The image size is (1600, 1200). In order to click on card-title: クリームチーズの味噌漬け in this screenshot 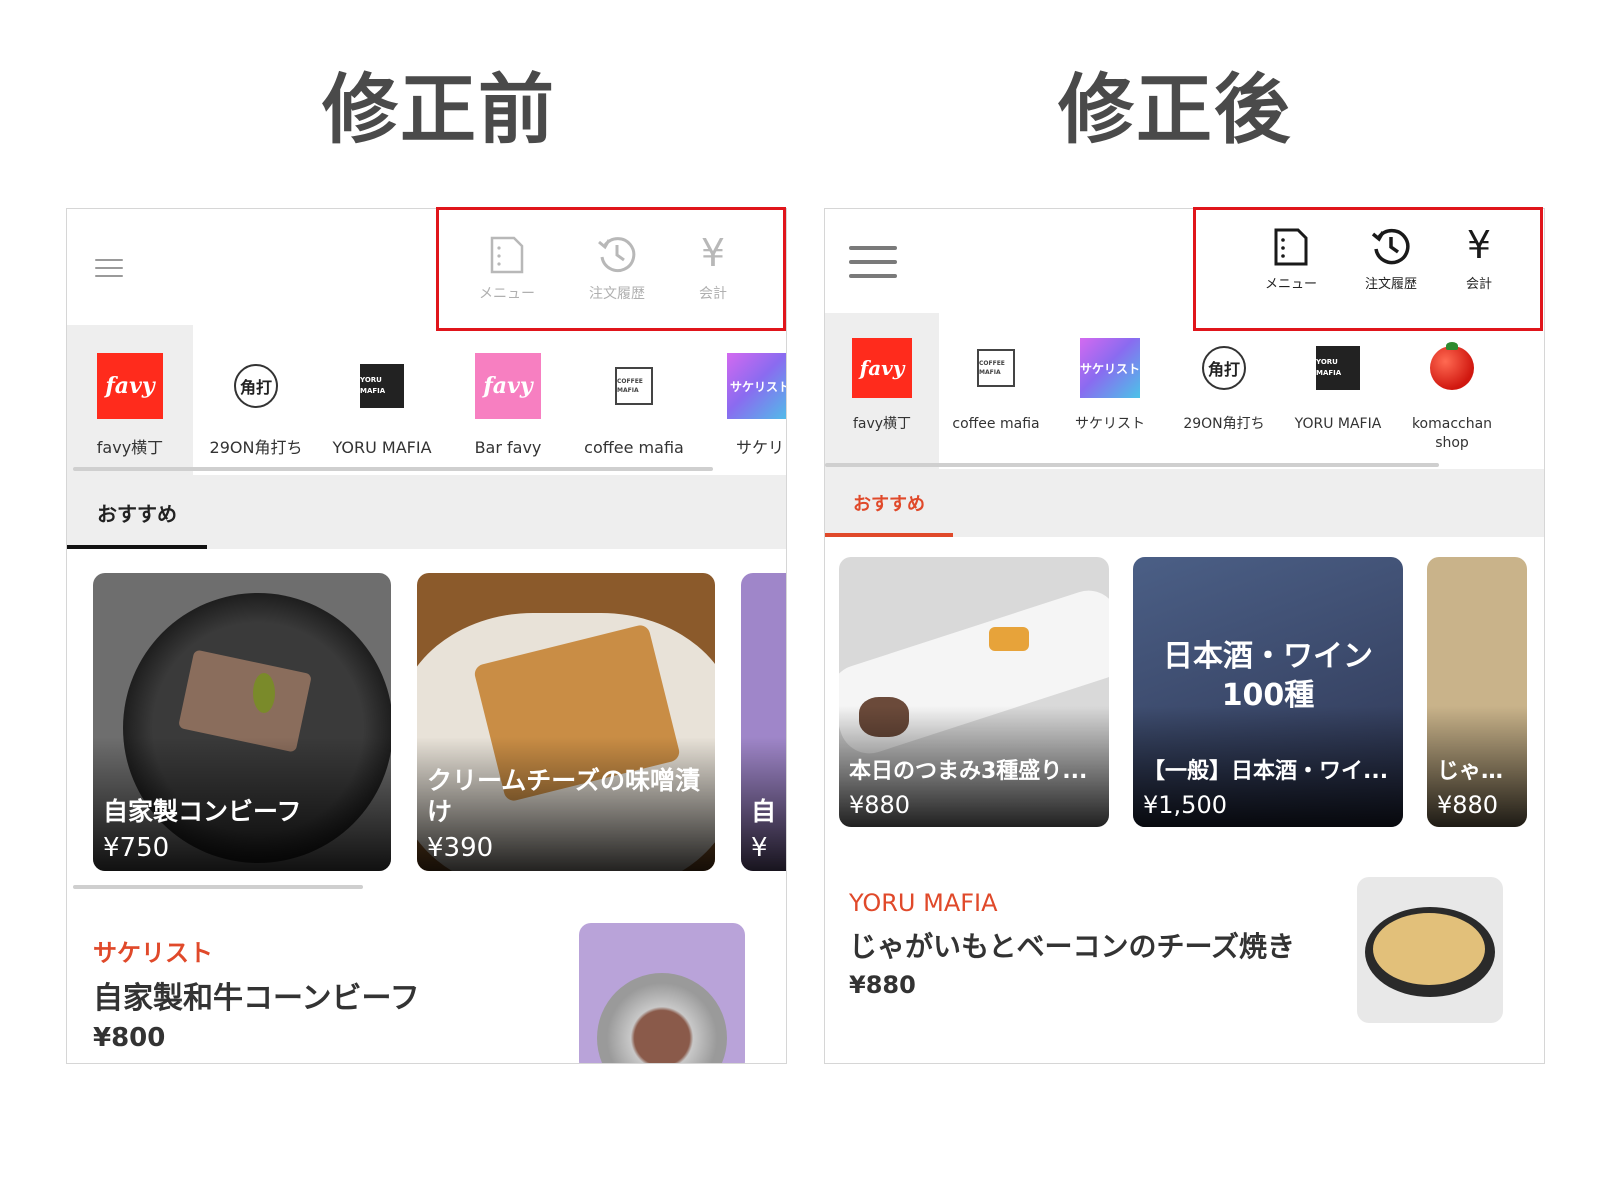, I will do `click(564, 795)`.